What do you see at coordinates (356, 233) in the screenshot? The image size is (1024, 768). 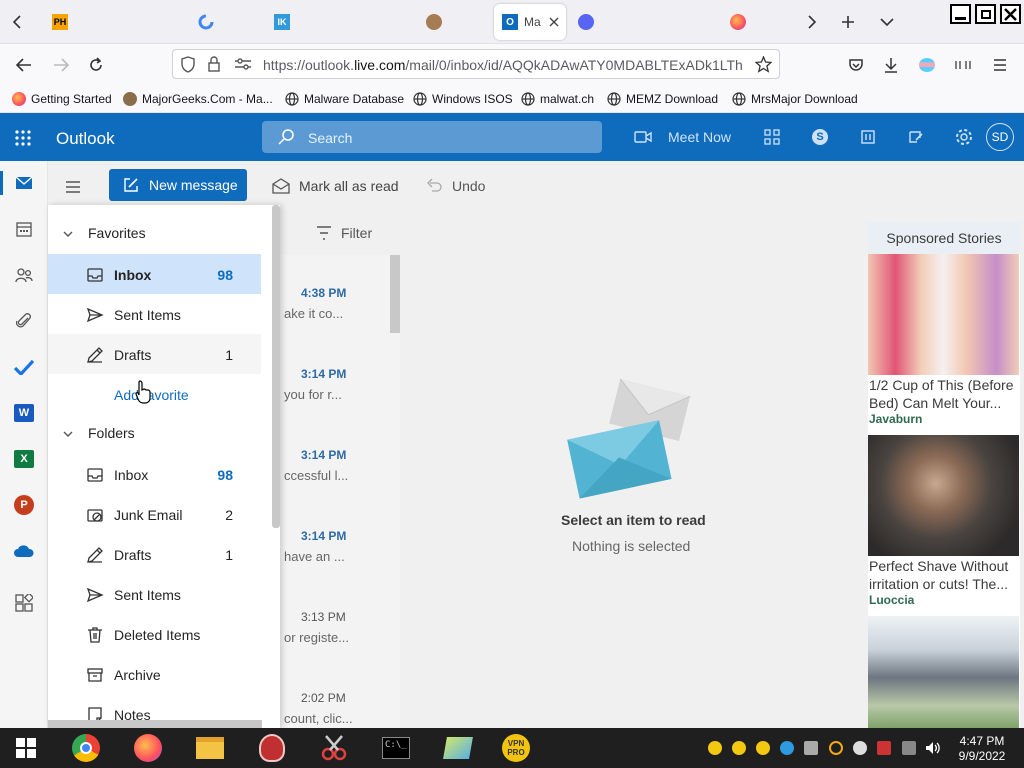 I see `filter-button: Filter` at bounding box center [356, 233].